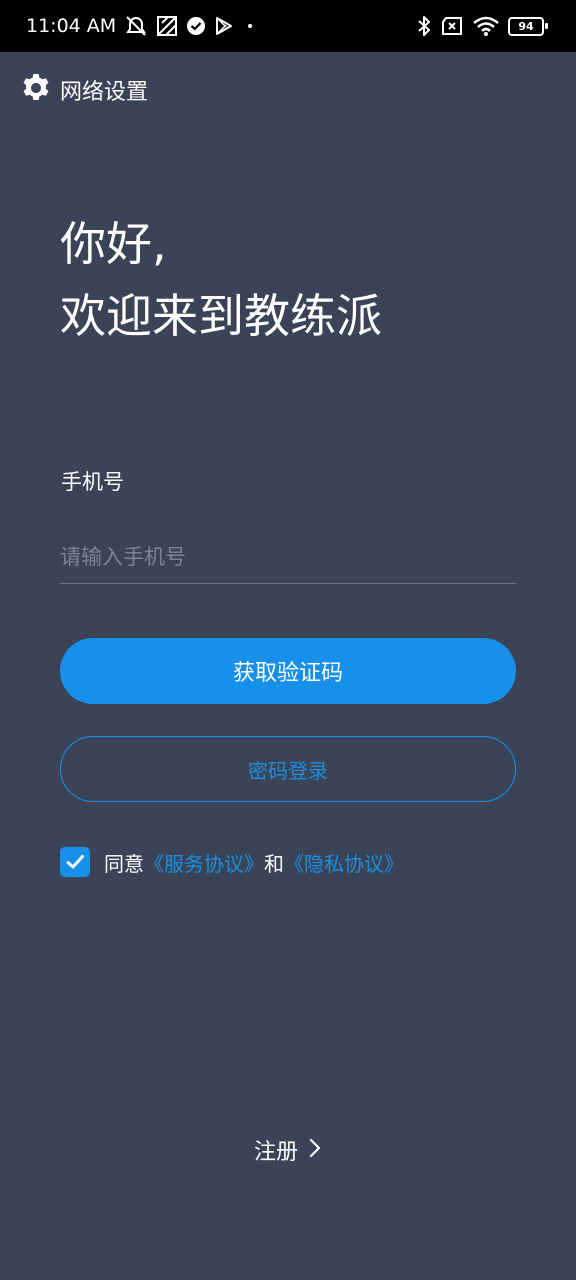  What do you see at coordinates (221, 316) in the screenshot?
I see `greeting-line-2: 欢迎来到教练派` at bounding box center [221, 316].